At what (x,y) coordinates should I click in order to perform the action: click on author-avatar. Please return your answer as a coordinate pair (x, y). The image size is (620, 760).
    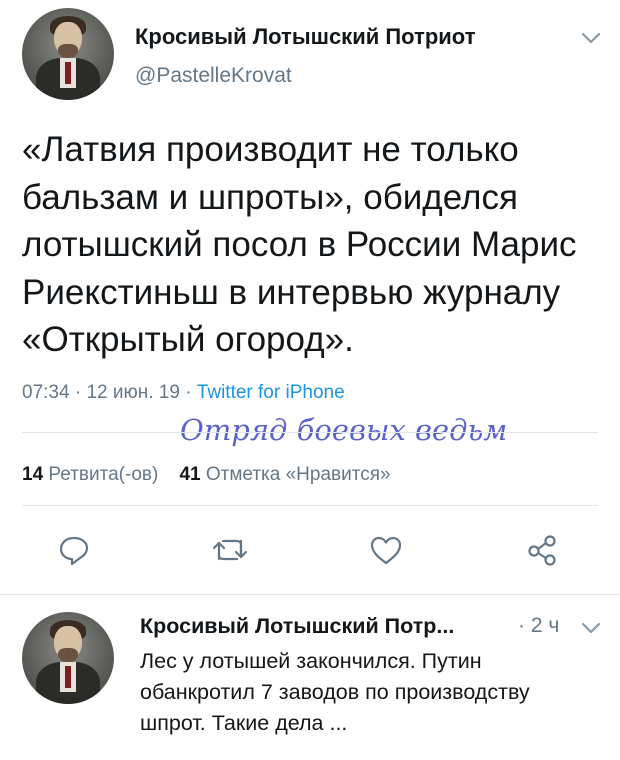
    Looking at the image, I should click on (68, 54).